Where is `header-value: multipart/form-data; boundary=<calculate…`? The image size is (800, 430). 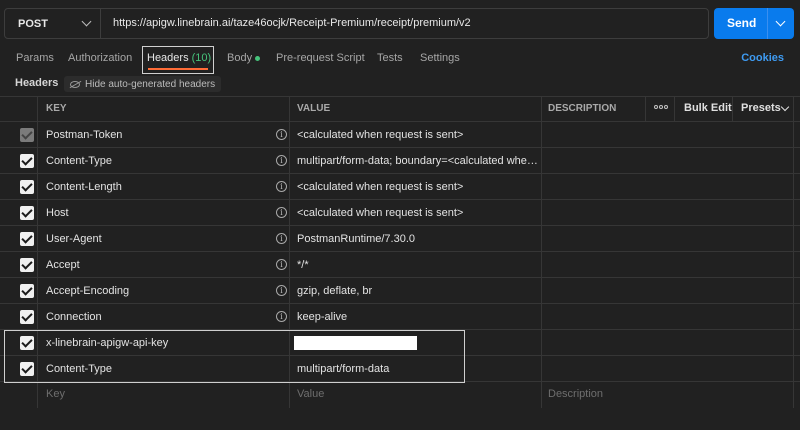 header-value: multipart/form-data; boundary=<calculate… is located at coordinates (419, 161).